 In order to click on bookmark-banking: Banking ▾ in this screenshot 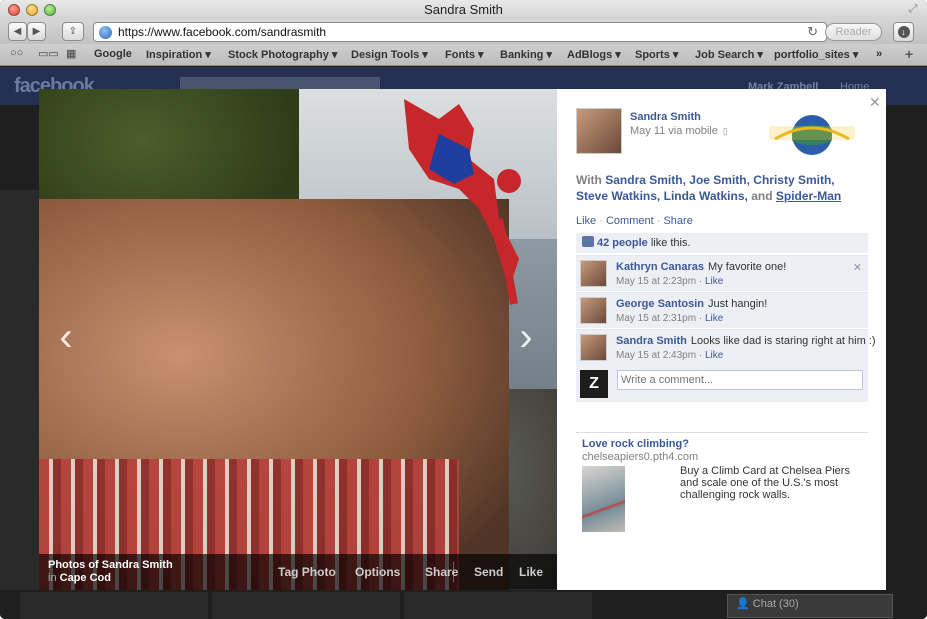, I will do `click(526, 54)`.